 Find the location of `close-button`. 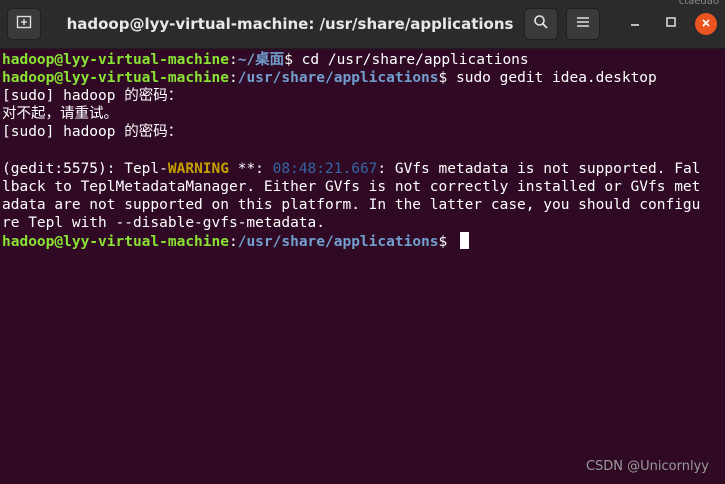

close-button is located at coordinates (706, 24).